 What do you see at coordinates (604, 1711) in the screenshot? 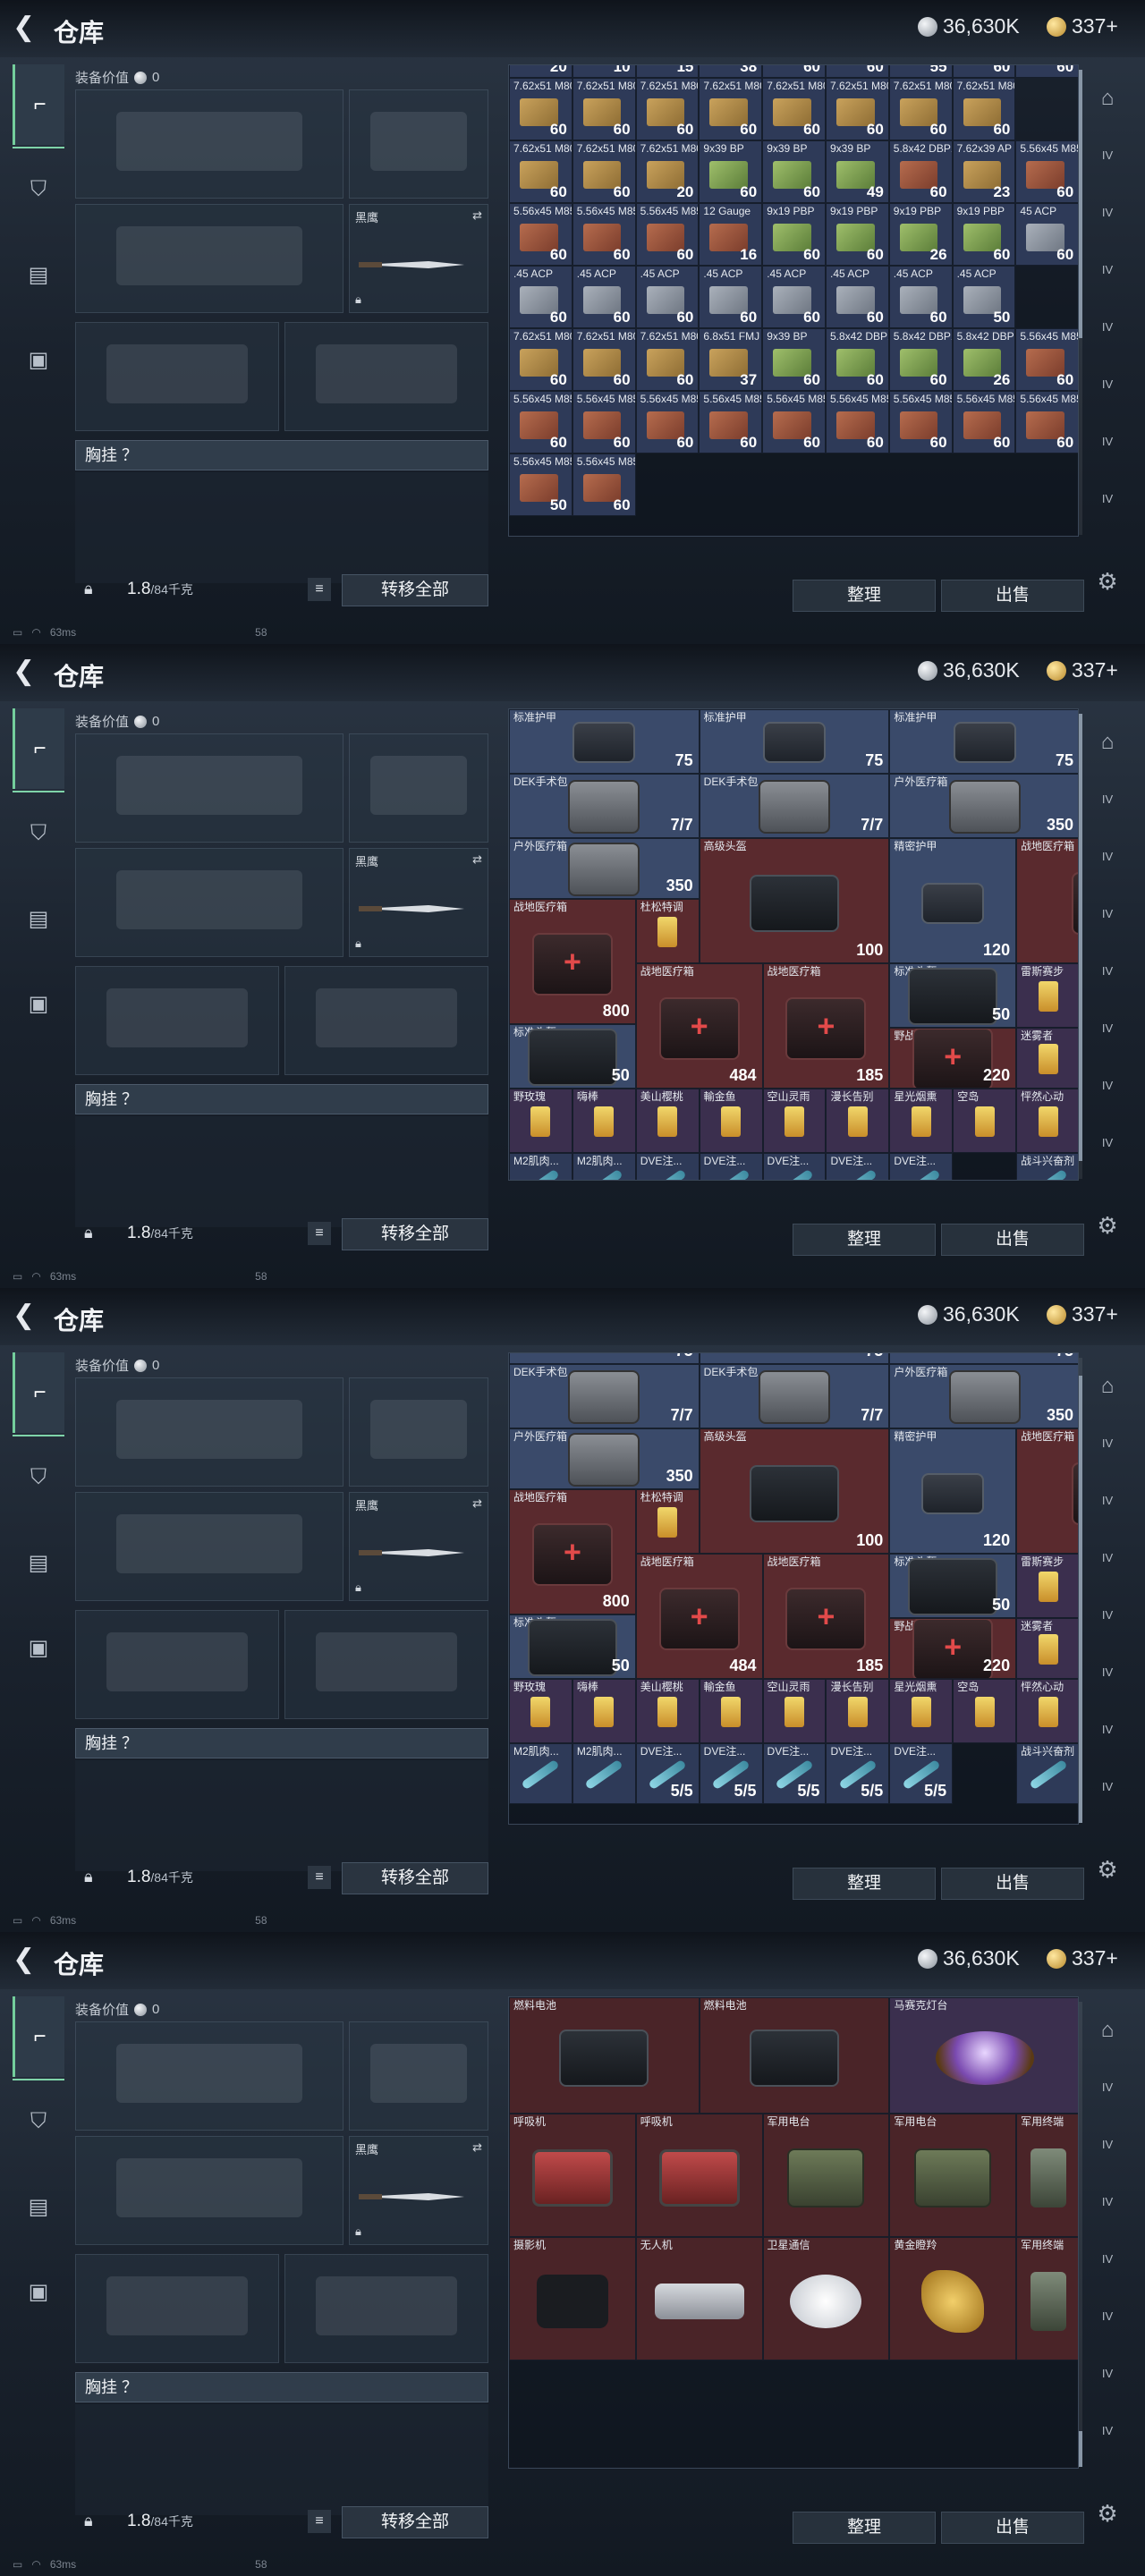
I see `drink-cell: 嗨棒` at bounding box center [604, 1711].